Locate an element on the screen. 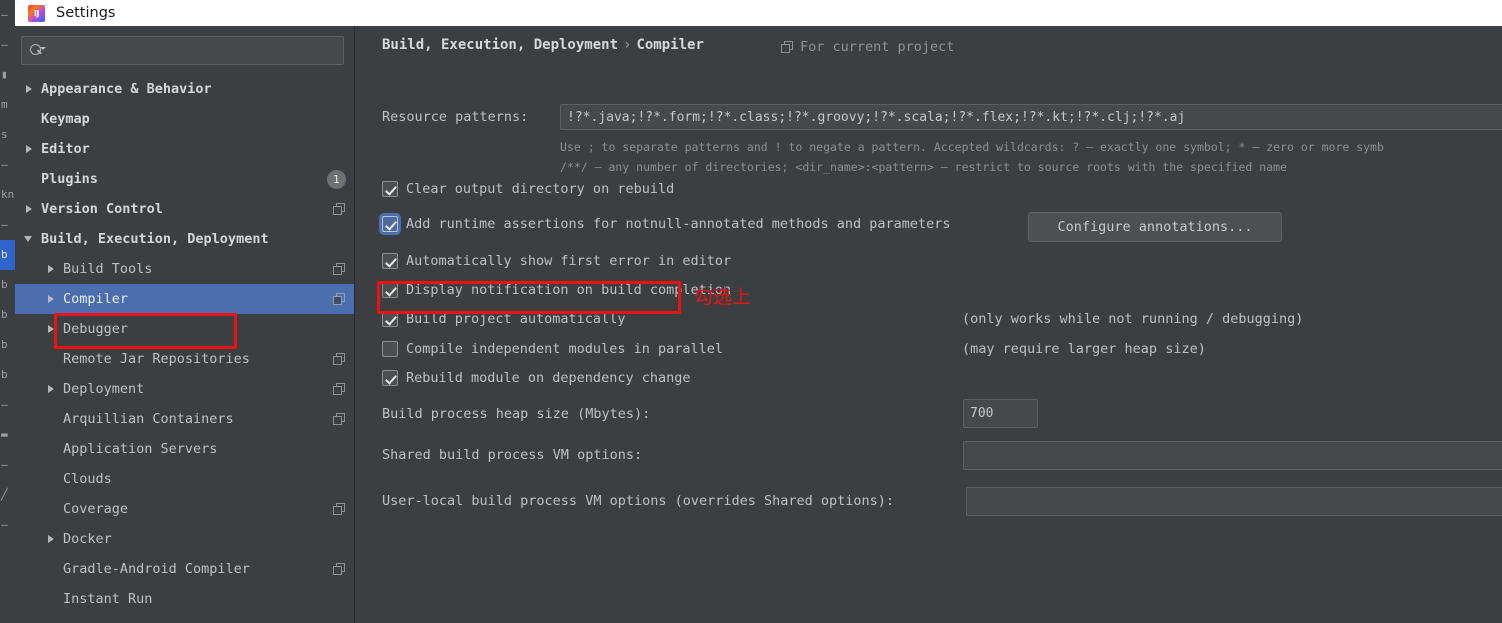 The width and height of the screenshot is (1502, 623). checkbox-build-project-automatically: Build project automatically is located at coordinates (503, 319).